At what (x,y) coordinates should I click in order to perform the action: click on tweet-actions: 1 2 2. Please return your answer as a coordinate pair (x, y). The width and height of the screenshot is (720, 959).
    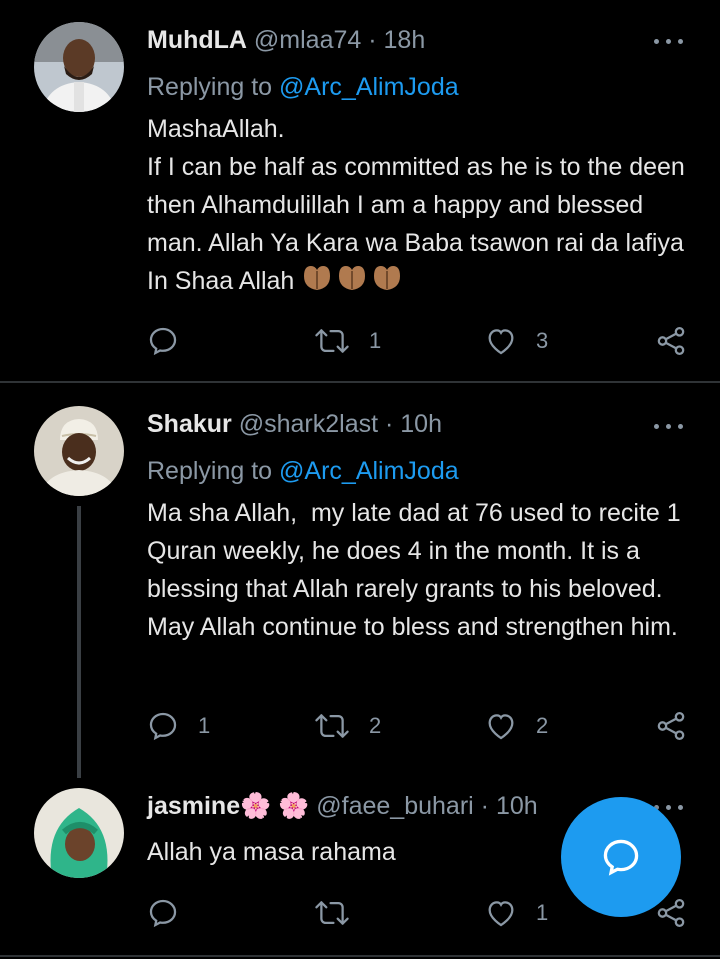
    Looking at the image, I should click on (360, 726).